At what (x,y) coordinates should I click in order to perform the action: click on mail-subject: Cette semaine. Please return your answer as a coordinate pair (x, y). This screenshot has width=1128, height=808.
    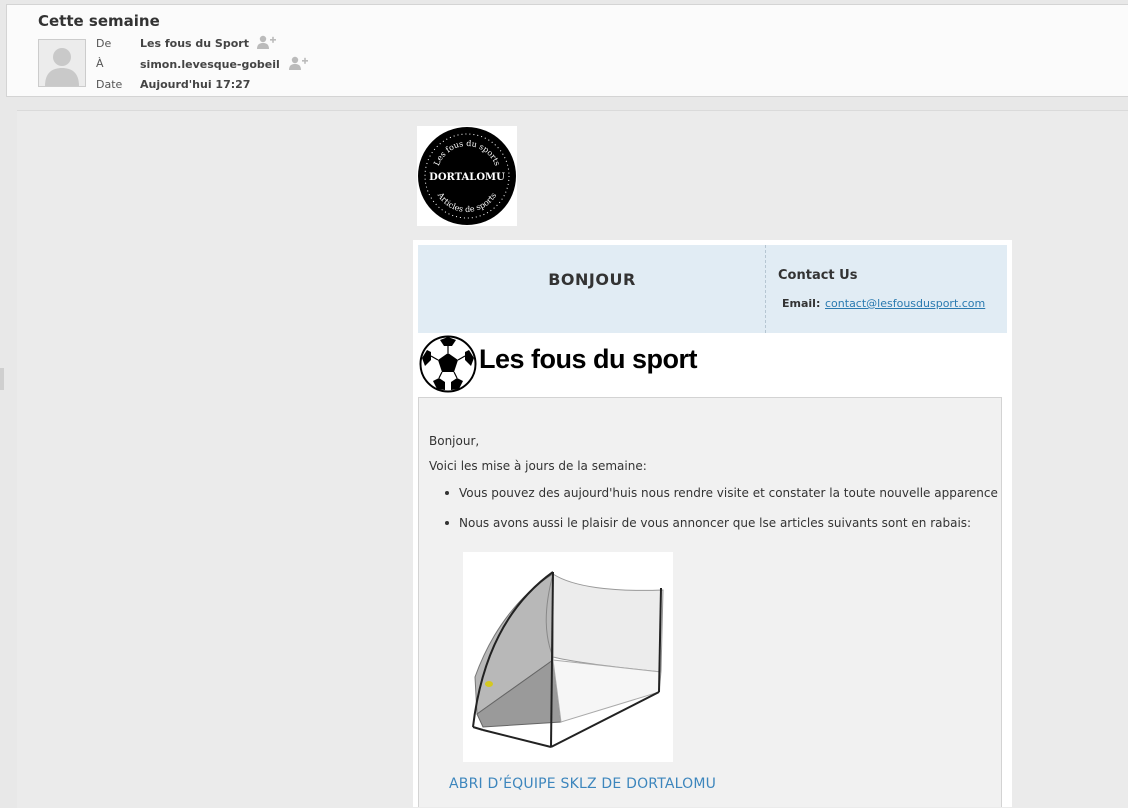
    Looking at the image, I should click on (99, 21).